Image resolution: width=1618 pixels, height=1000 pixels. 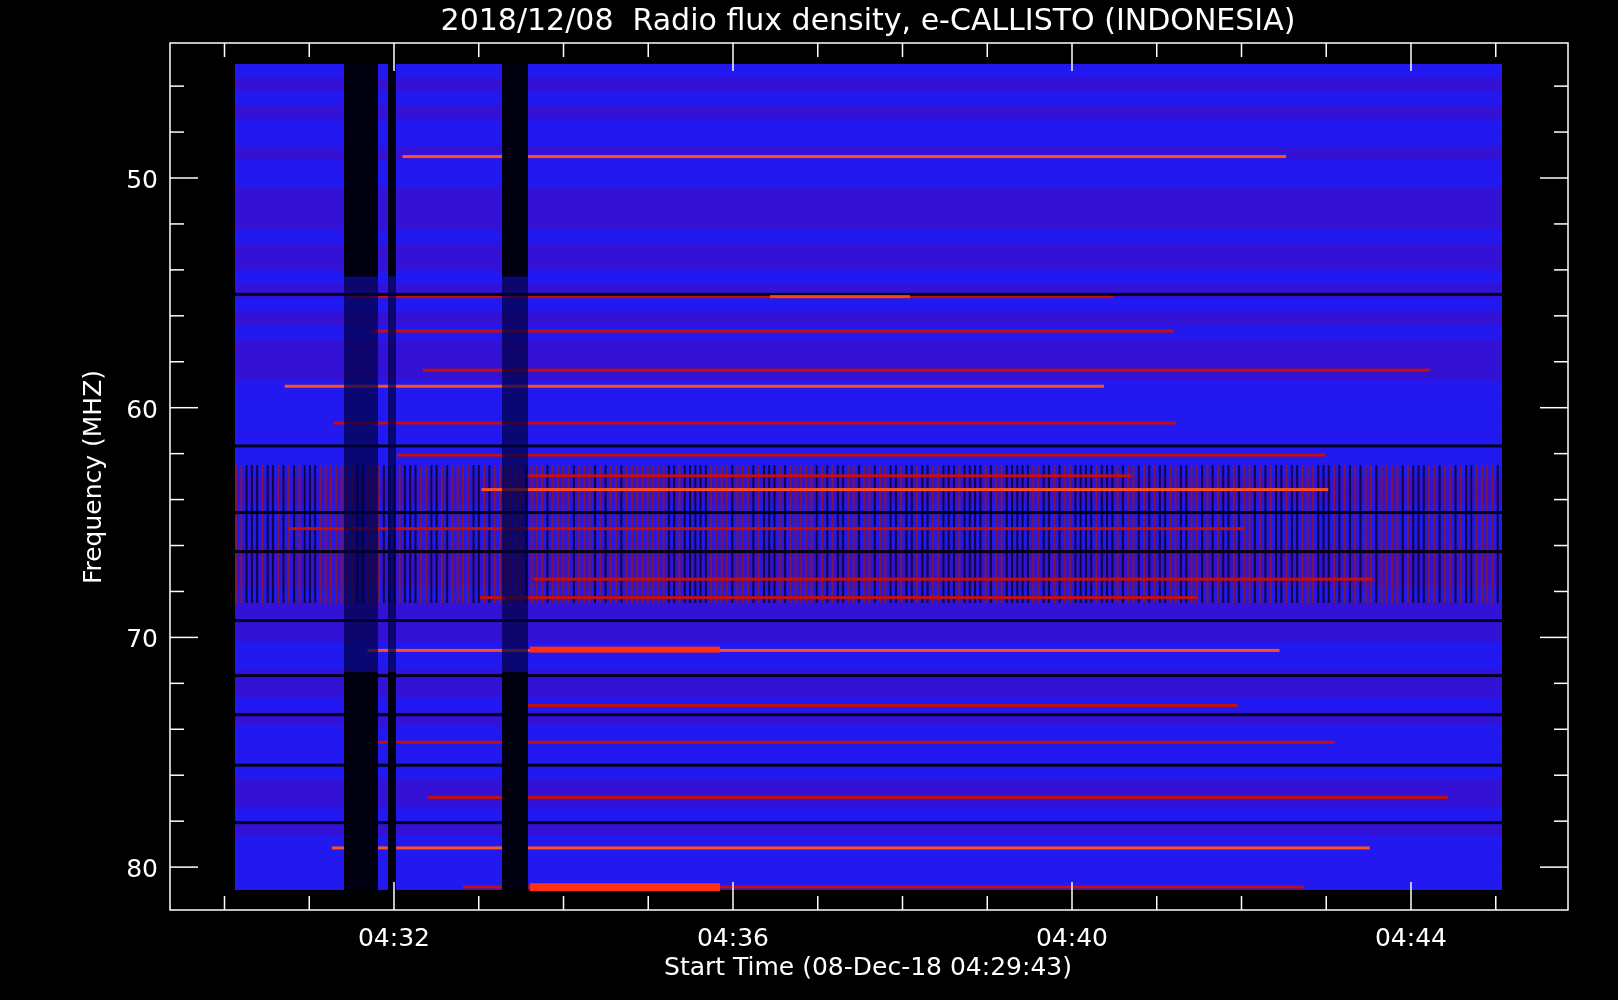 What do you see at coordinates (1072, 937) in the screenshot?
I see `tick-label: 04:40` at bounding box center [1072, 937].